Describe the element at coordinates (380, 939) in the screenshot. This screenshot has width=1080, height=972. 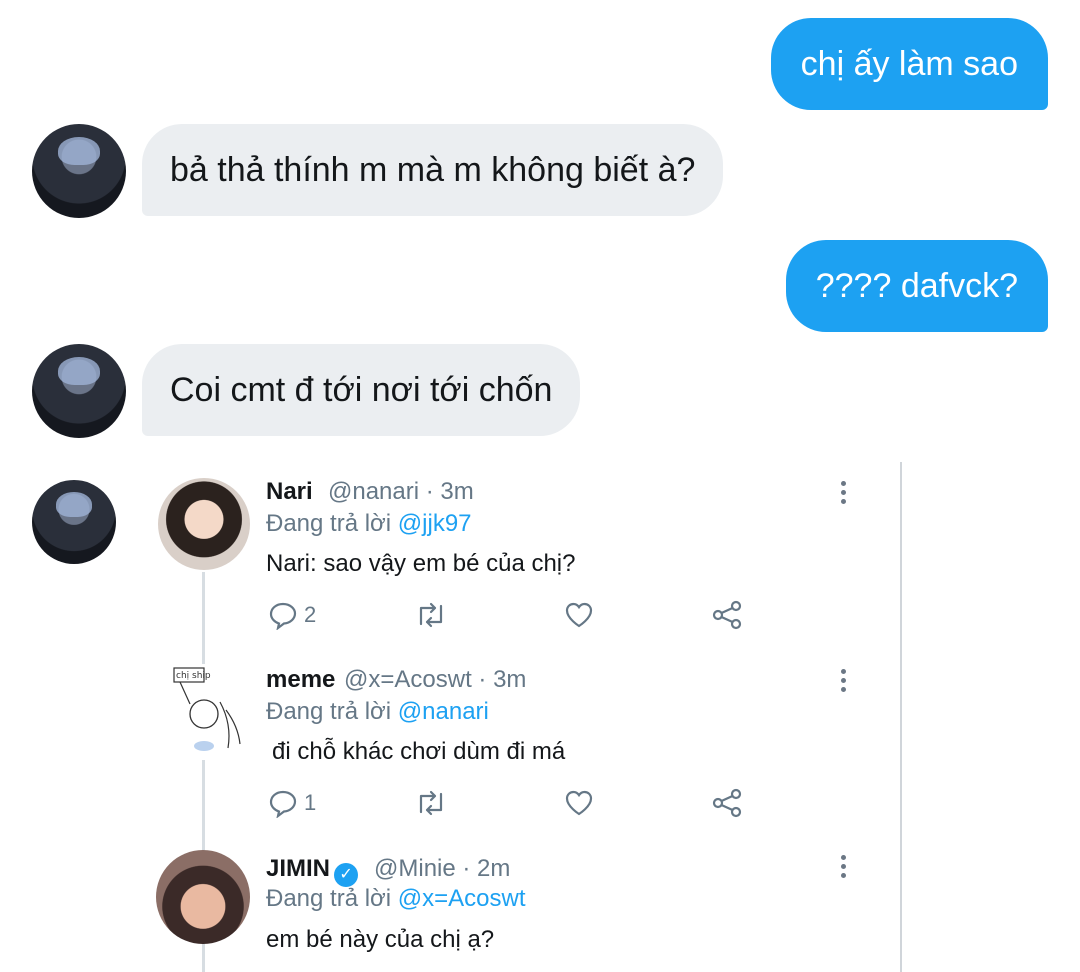
I see `tweet-text: em bé này của chị ạ?` at that location.